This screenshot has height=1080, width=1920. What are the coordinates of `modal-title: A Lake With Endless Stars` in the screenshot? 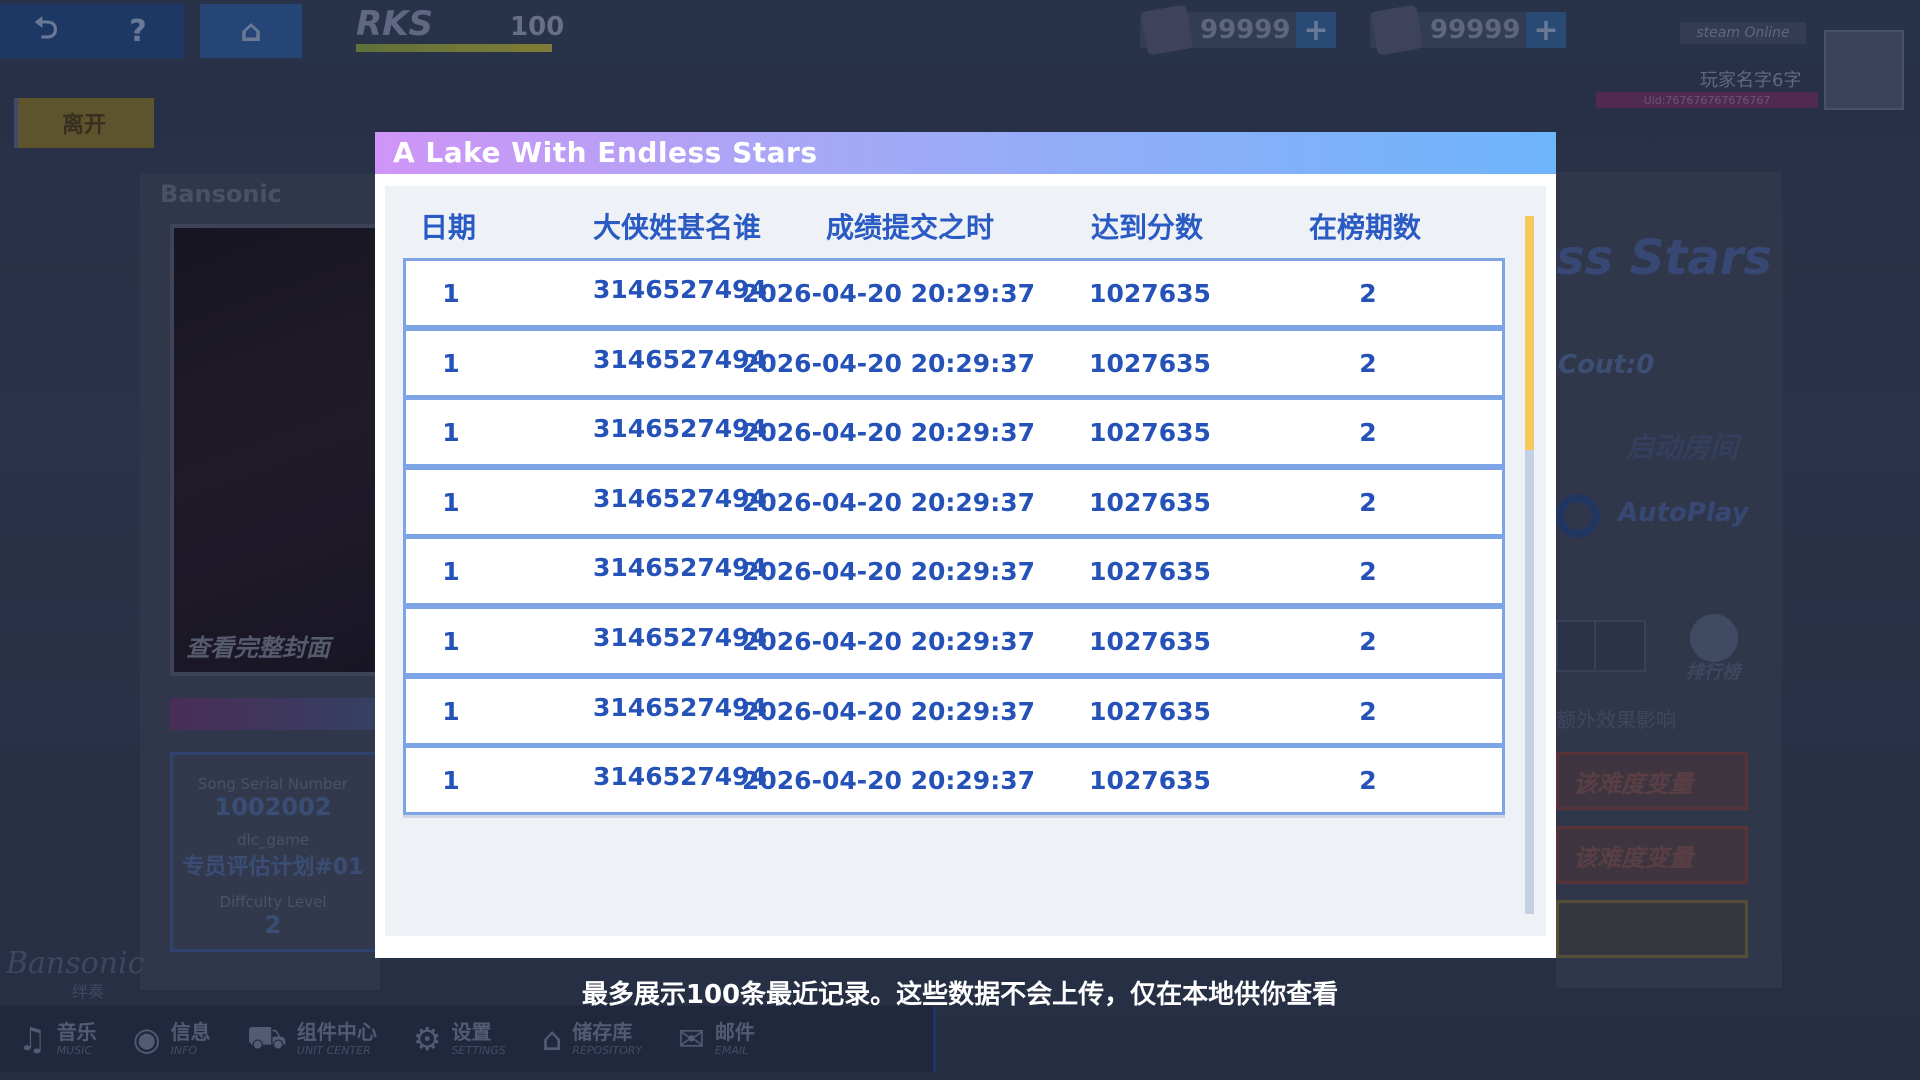 It's located at (605, 152).